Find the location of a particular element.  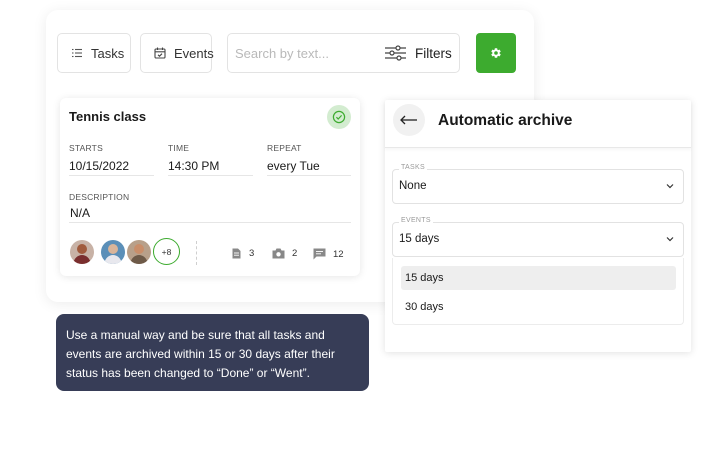

divider is located at coordinates (196, 253).